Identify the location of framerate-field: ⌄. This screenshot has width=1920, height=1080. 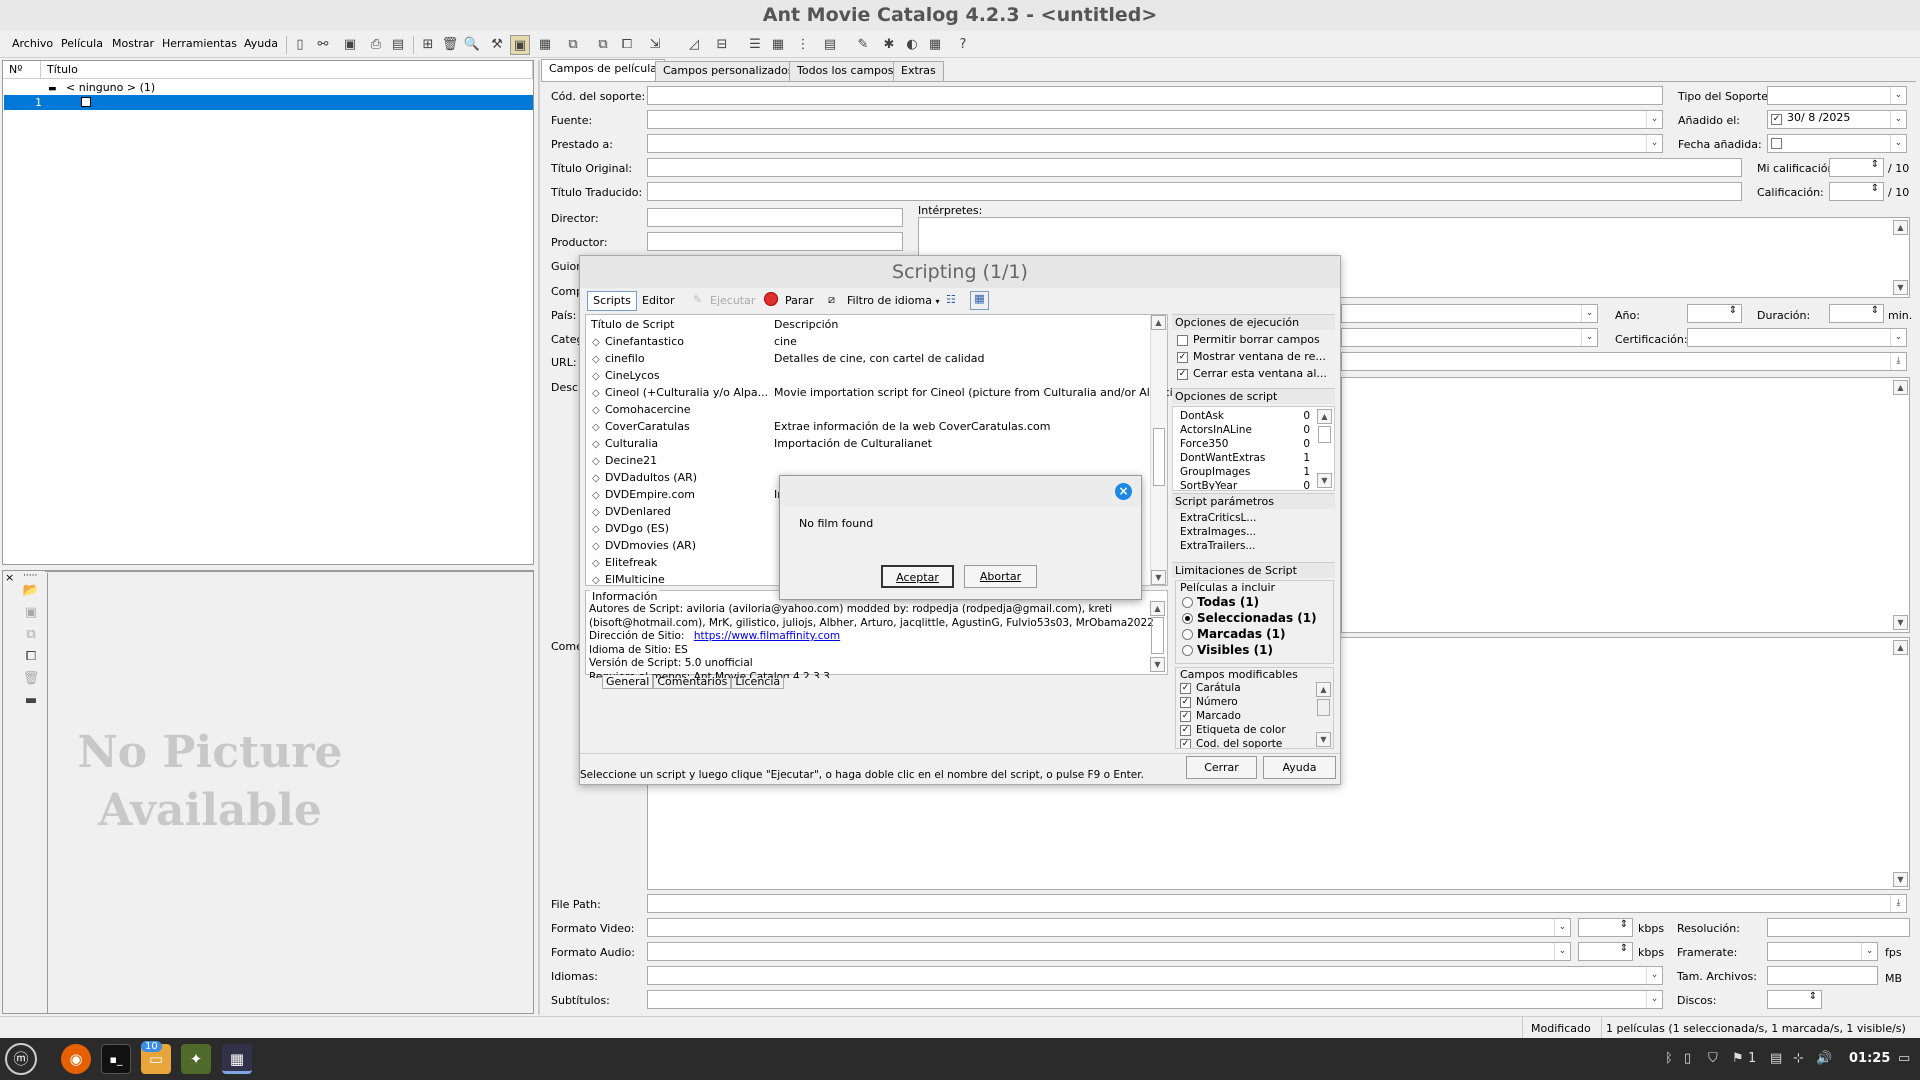
(1822, 951).